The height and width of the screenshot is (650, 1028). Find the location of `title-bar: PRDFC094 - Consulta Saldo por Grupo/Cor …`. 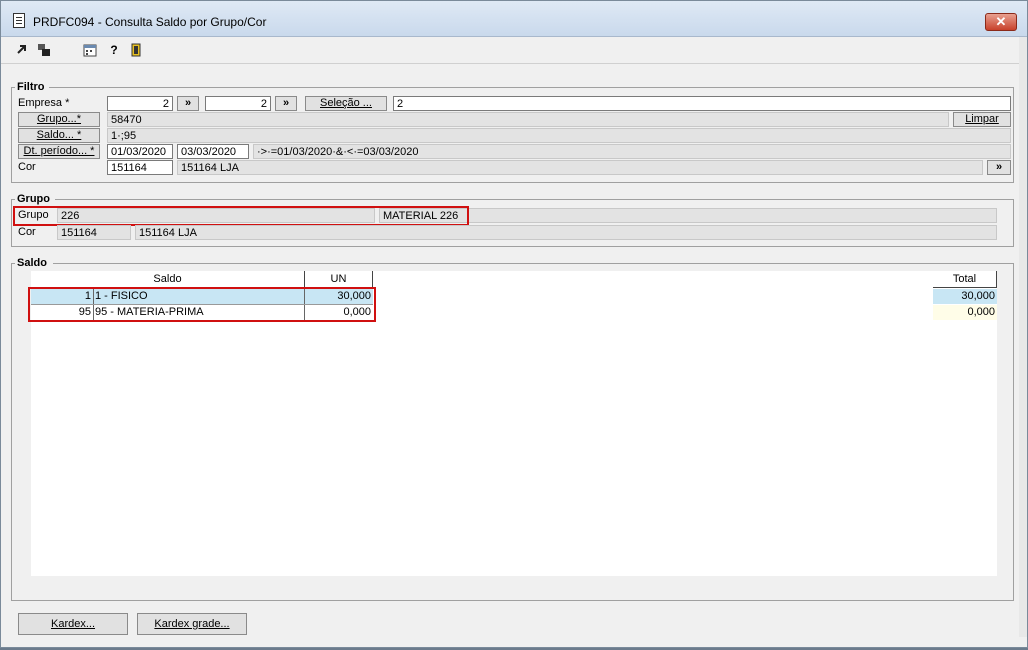

title-bar: PRDFC094 - Consulta Saldo por Grupo/Cor … is located at coordinates (514, 19).